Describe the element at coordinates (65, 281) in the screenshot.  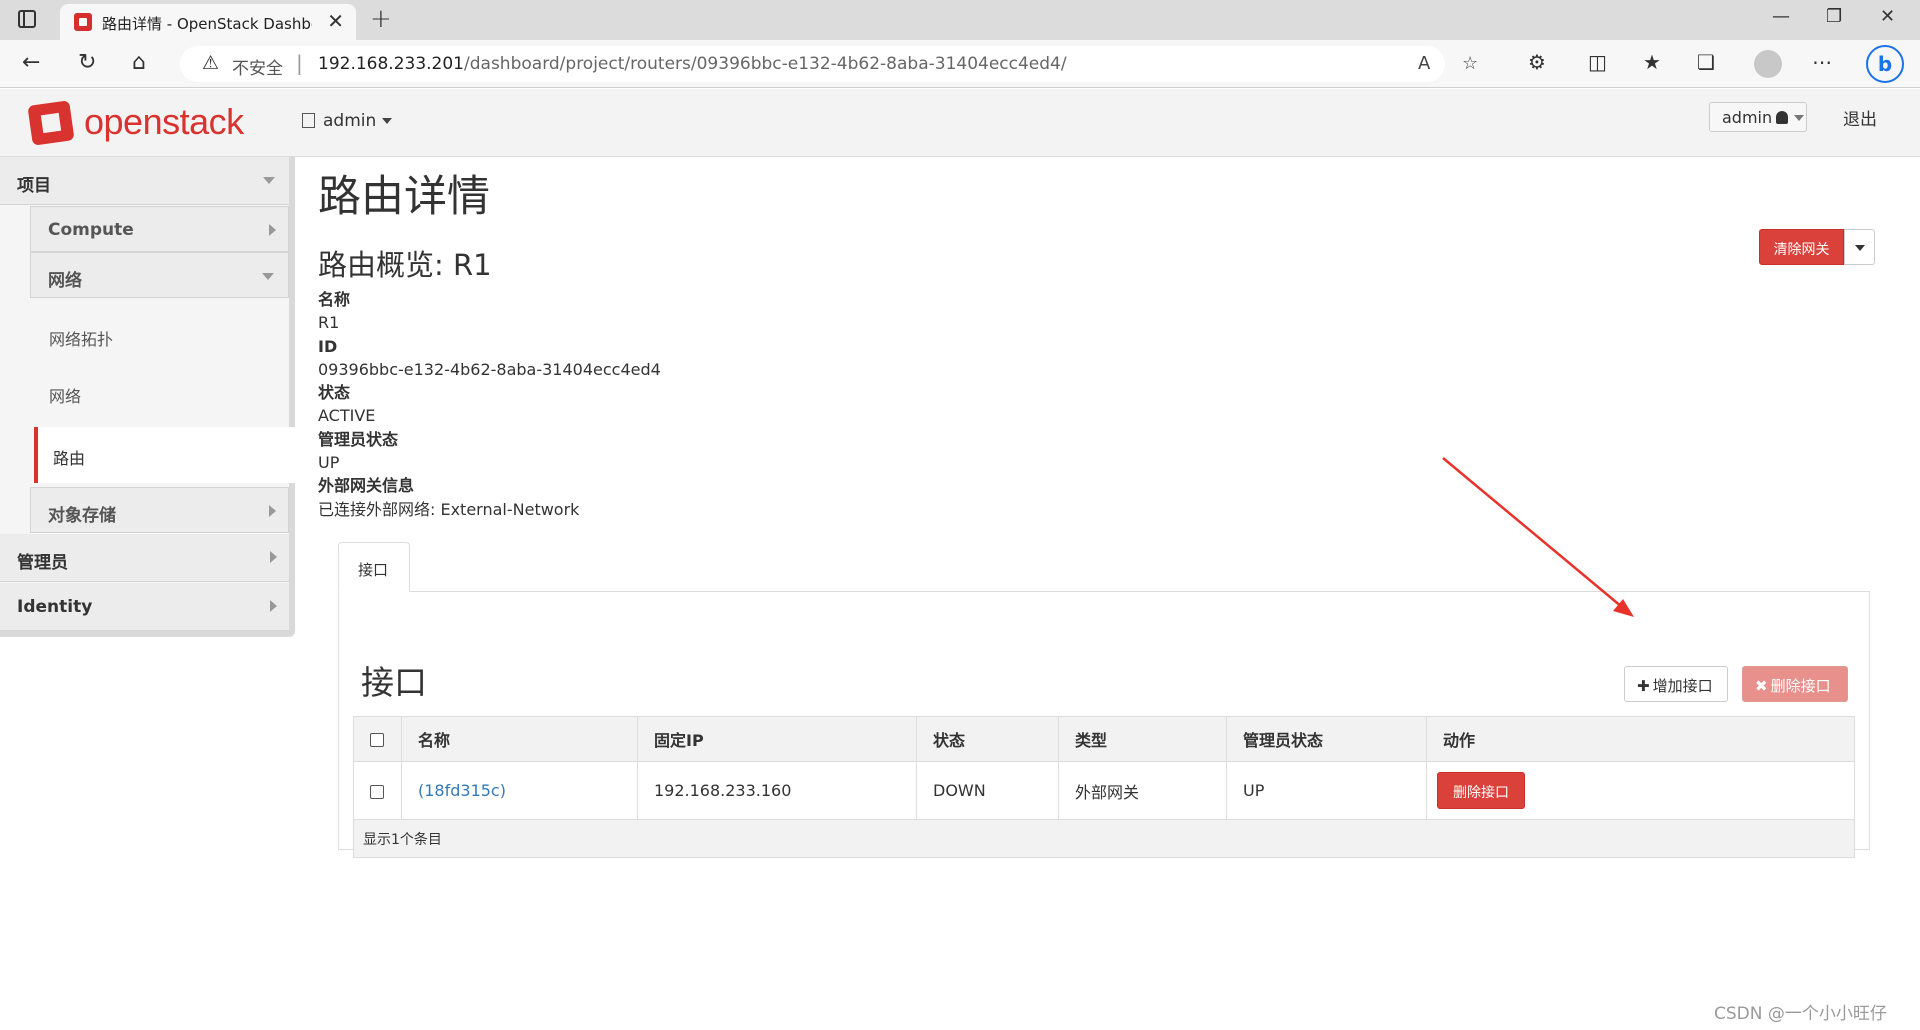
I see `sidebar-item-label: 网络` at that location.